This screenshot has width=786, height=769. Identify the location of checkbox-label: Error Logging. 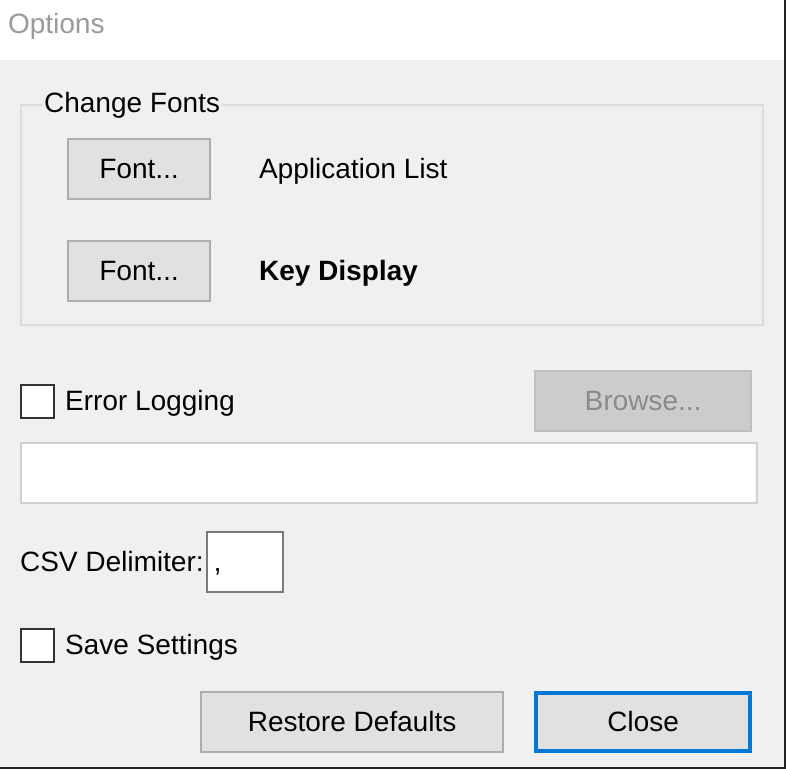
(150, 401).